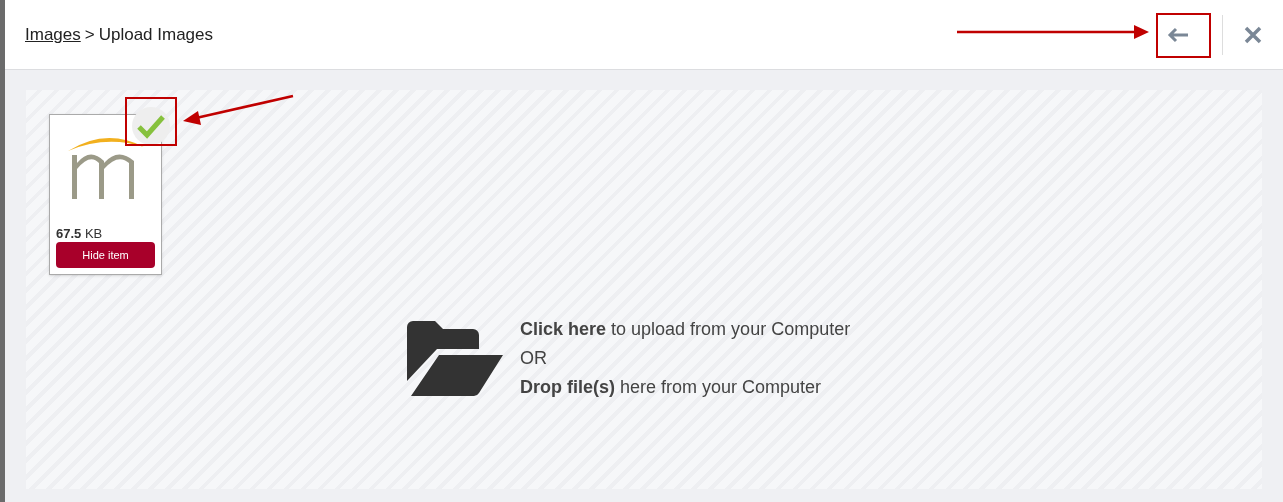 Image resolution: width=1283 pixels, height=502 pixels. I want to click on upload-instruction: OR, so click(534, 358).